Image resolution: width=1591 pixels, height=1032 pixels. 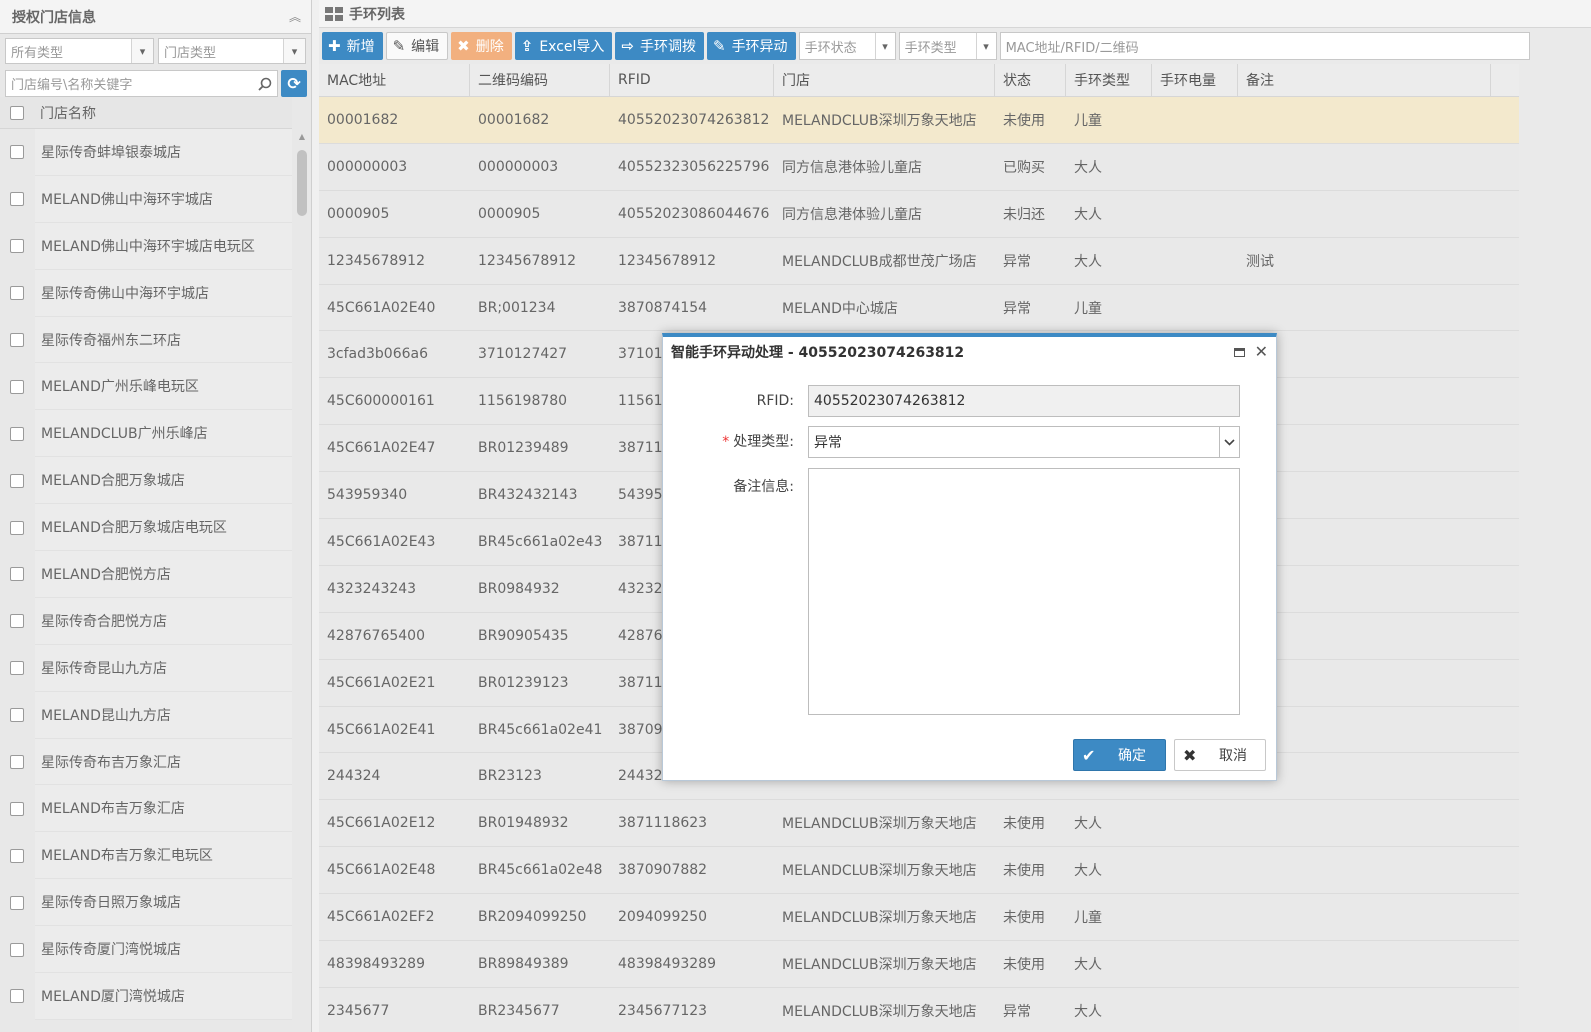 I want to click on list-item: 星际传奇昆山九方店, so click(x=146, y=668).